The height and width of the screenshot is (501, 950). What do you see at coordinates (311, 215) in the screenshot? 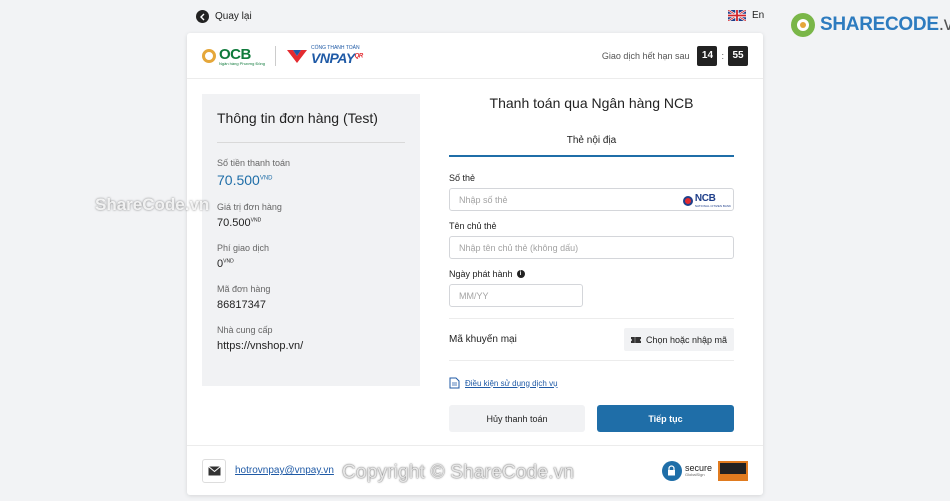
I see `order-value-row: Giá trị đơn hàng 70.500VND` at bounding box center [311, 215].